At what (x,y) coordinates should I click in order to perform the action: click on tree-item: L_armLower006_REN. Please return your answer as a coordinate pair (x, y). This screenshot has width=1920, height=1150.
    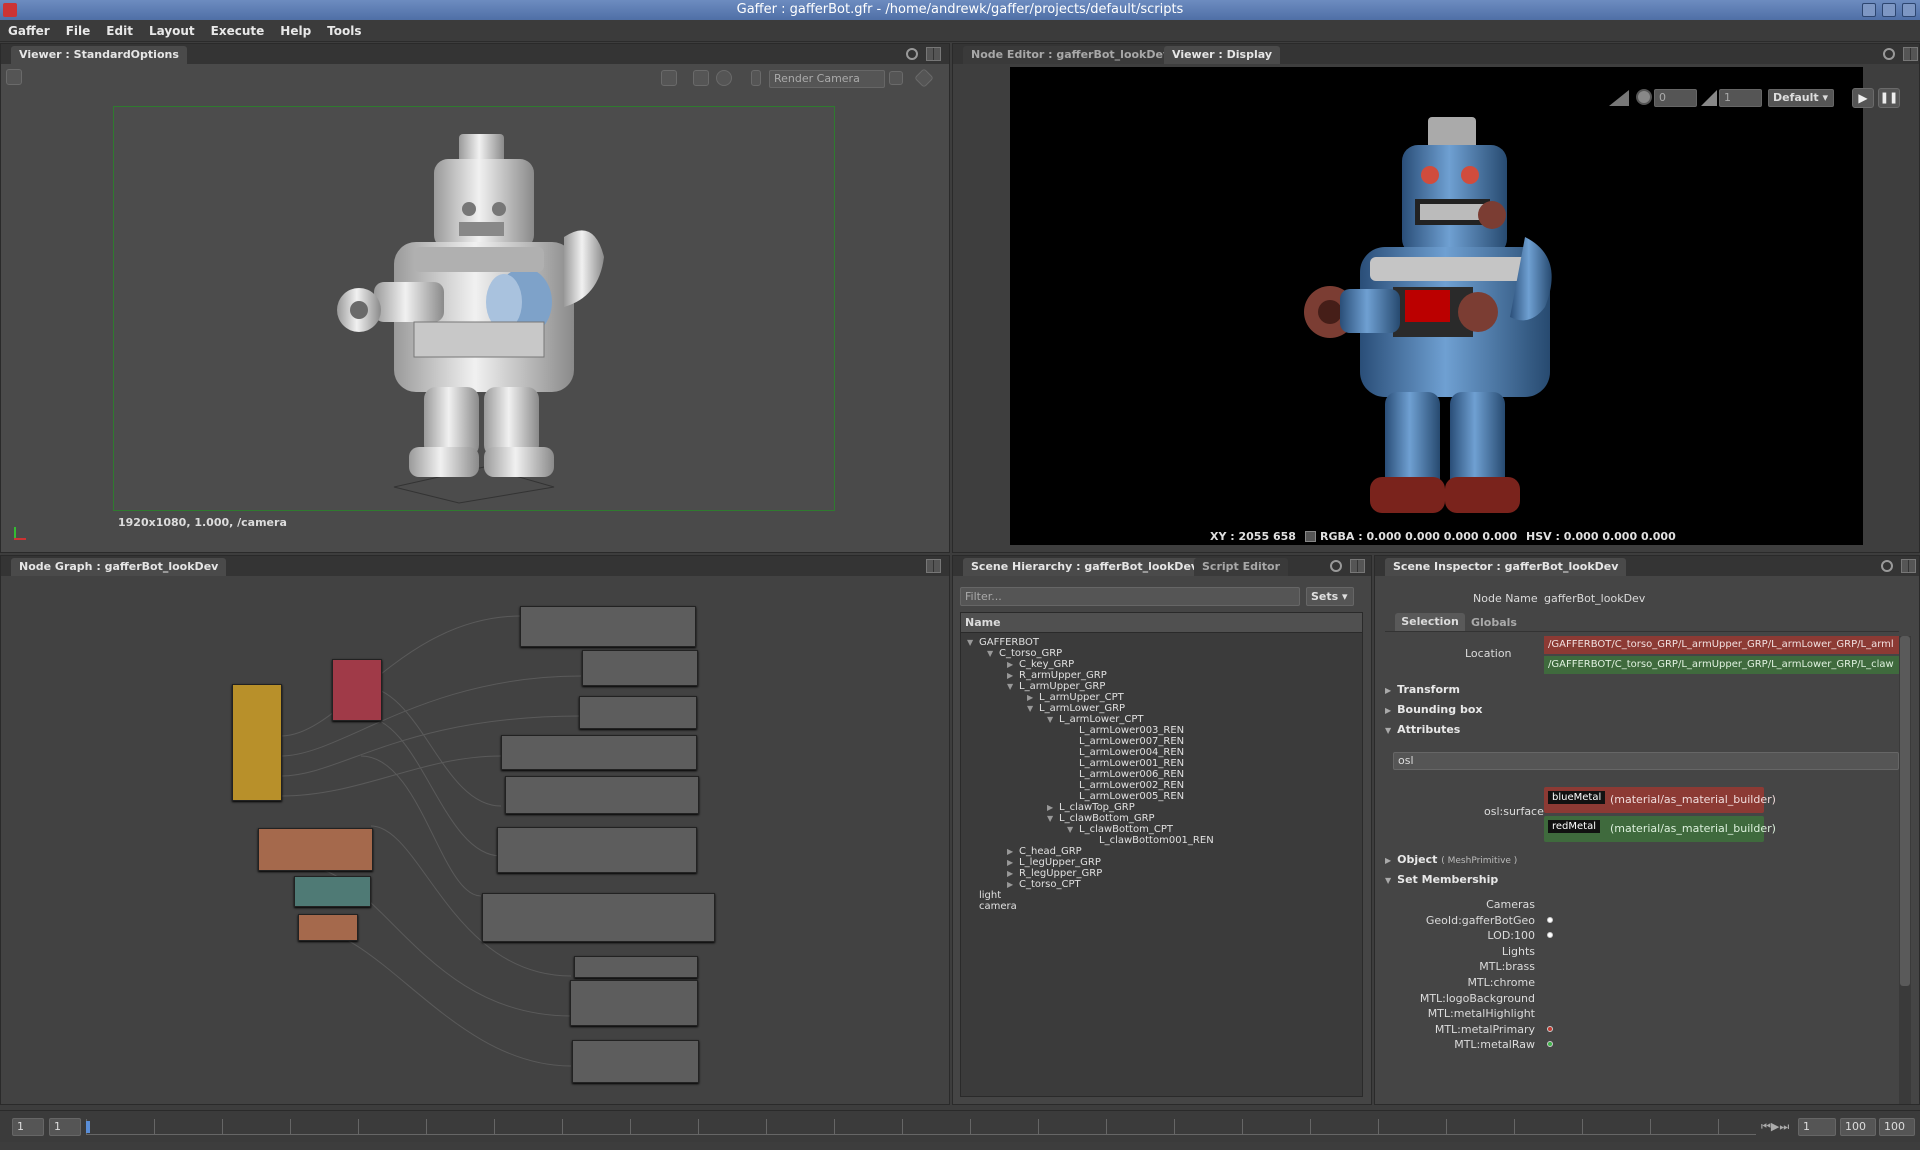
    Looking at the image, I should click on (1125, 774).